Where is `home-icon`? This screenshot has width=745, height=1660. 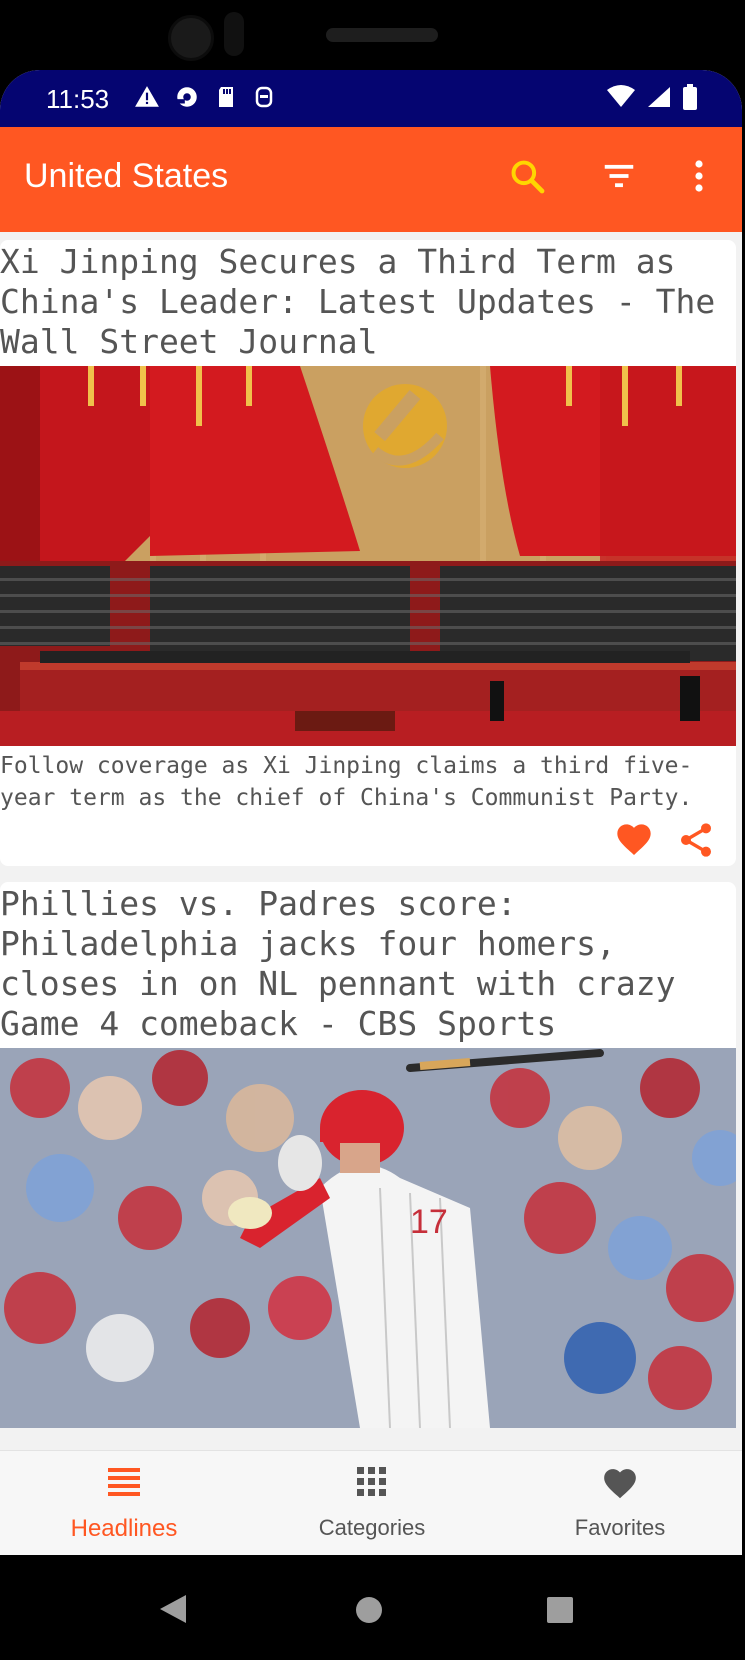 home-icon is located at coordinates (369, 1612).